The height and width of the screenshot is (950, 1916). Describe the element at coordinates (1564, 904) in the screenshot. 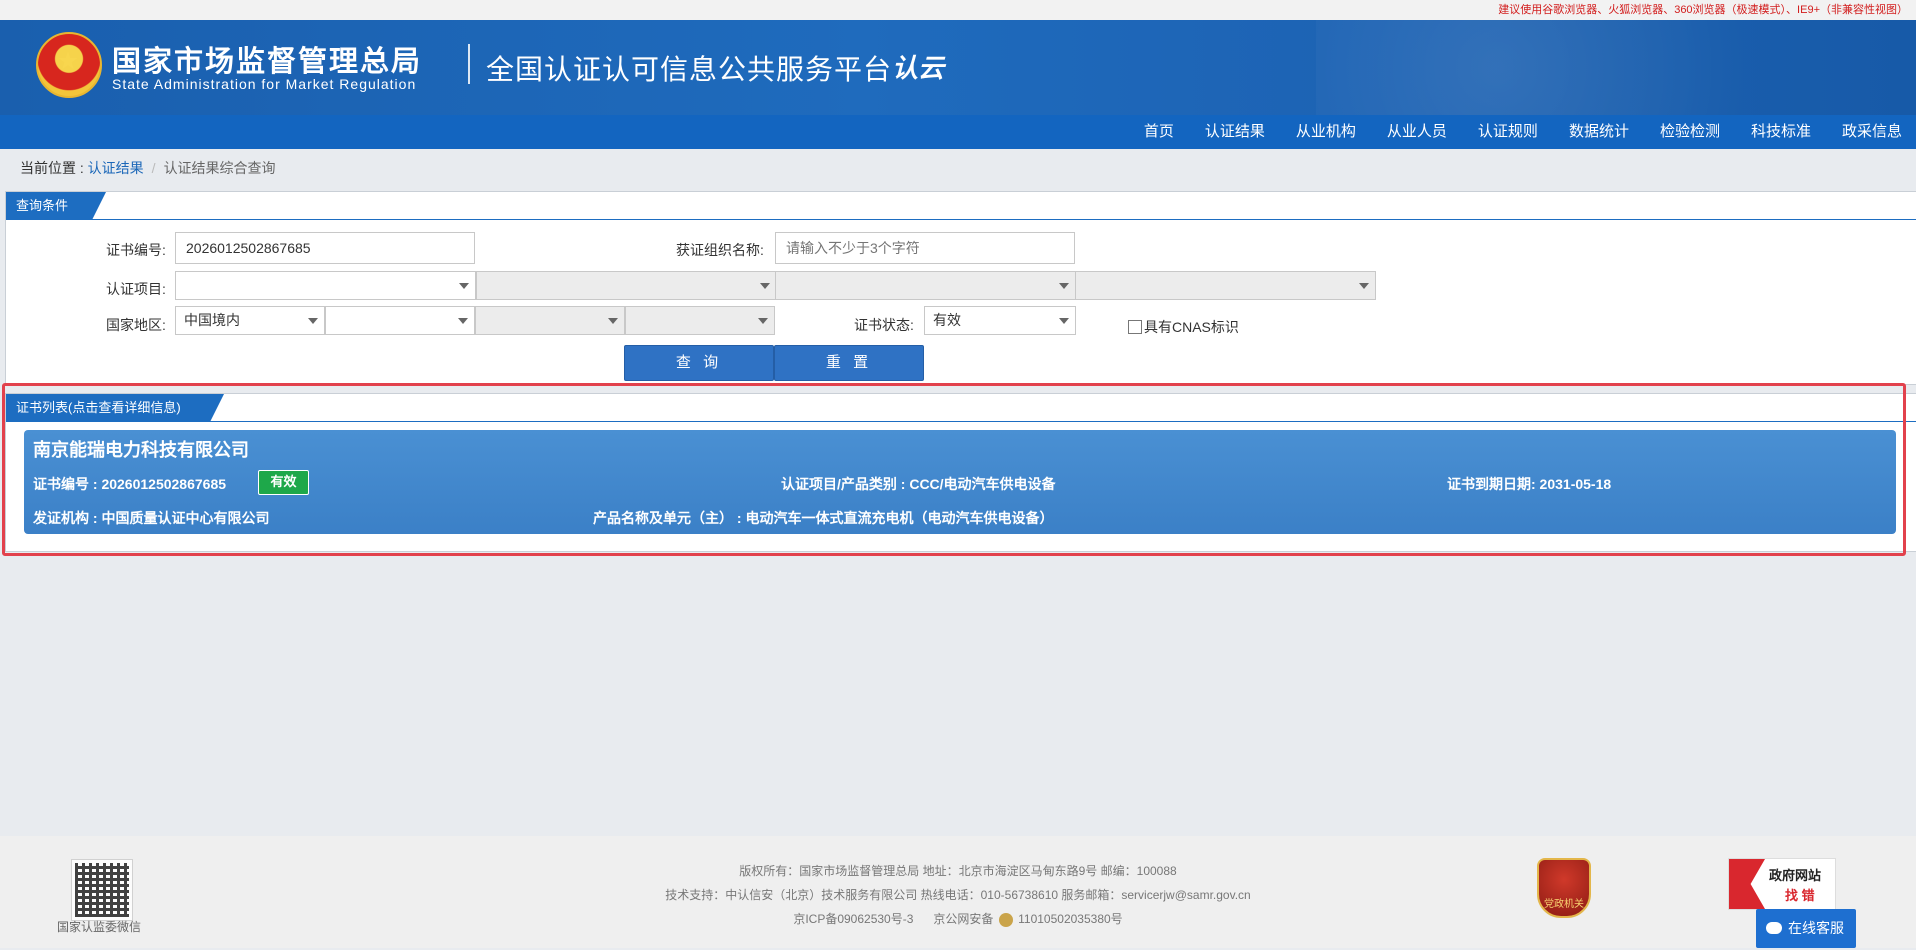

I see `seal-label: 党政机关` at that location.